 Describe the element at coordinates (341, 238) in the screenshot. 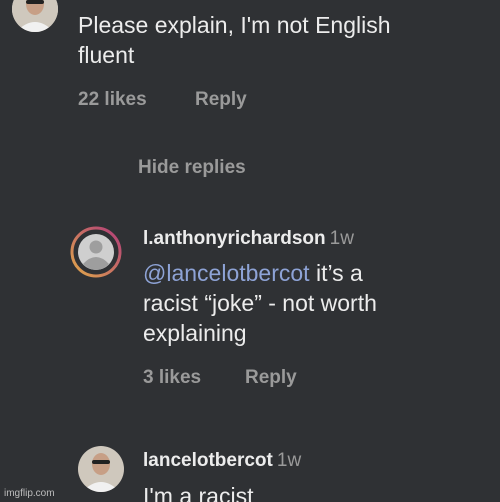

I see `reply1-time: 1w` at that location.